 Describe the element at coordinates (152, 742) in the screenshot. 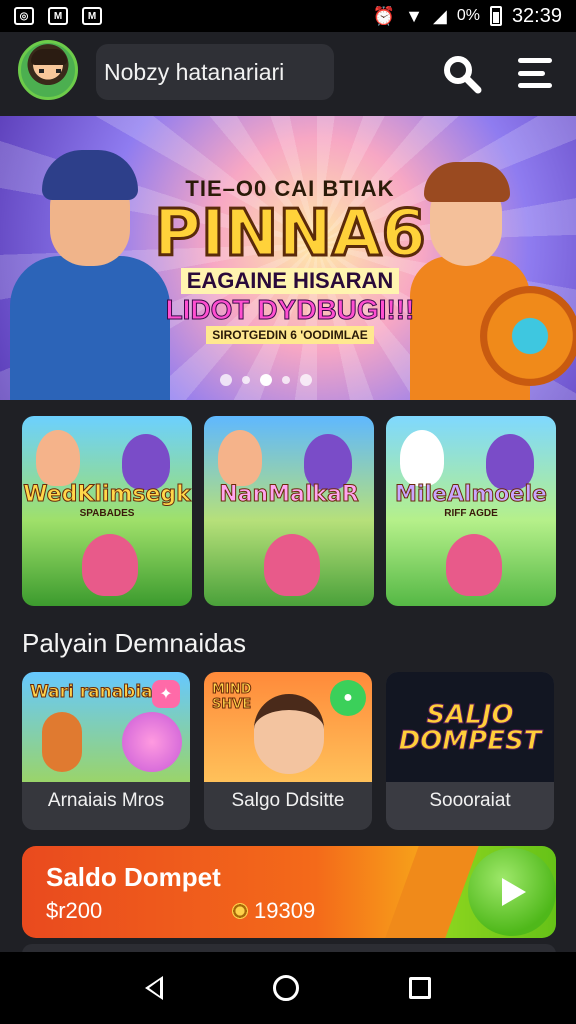

I see `tile-ball` at that location.